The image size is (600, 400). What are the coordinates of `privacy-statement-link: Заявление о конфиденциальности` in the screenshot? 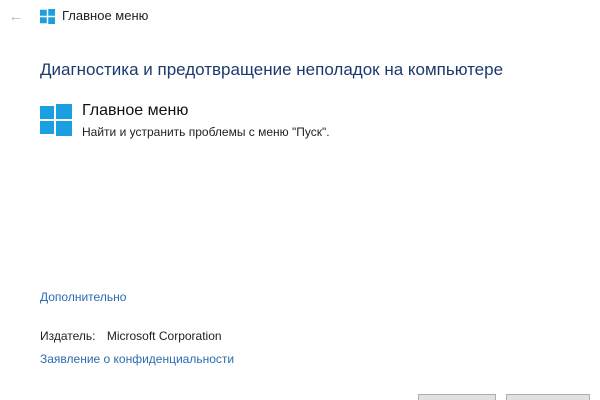 It's located at (137, 359).